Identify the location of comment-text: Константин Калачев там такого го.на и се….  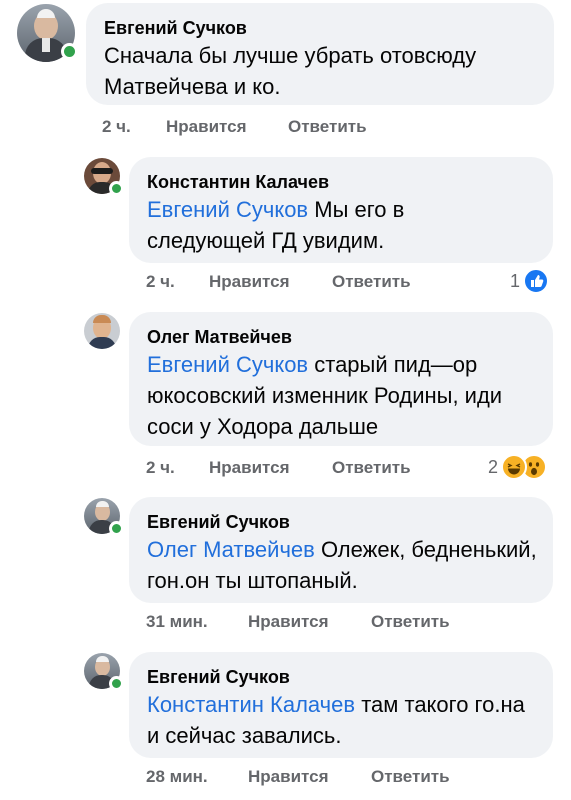
(336, 720).